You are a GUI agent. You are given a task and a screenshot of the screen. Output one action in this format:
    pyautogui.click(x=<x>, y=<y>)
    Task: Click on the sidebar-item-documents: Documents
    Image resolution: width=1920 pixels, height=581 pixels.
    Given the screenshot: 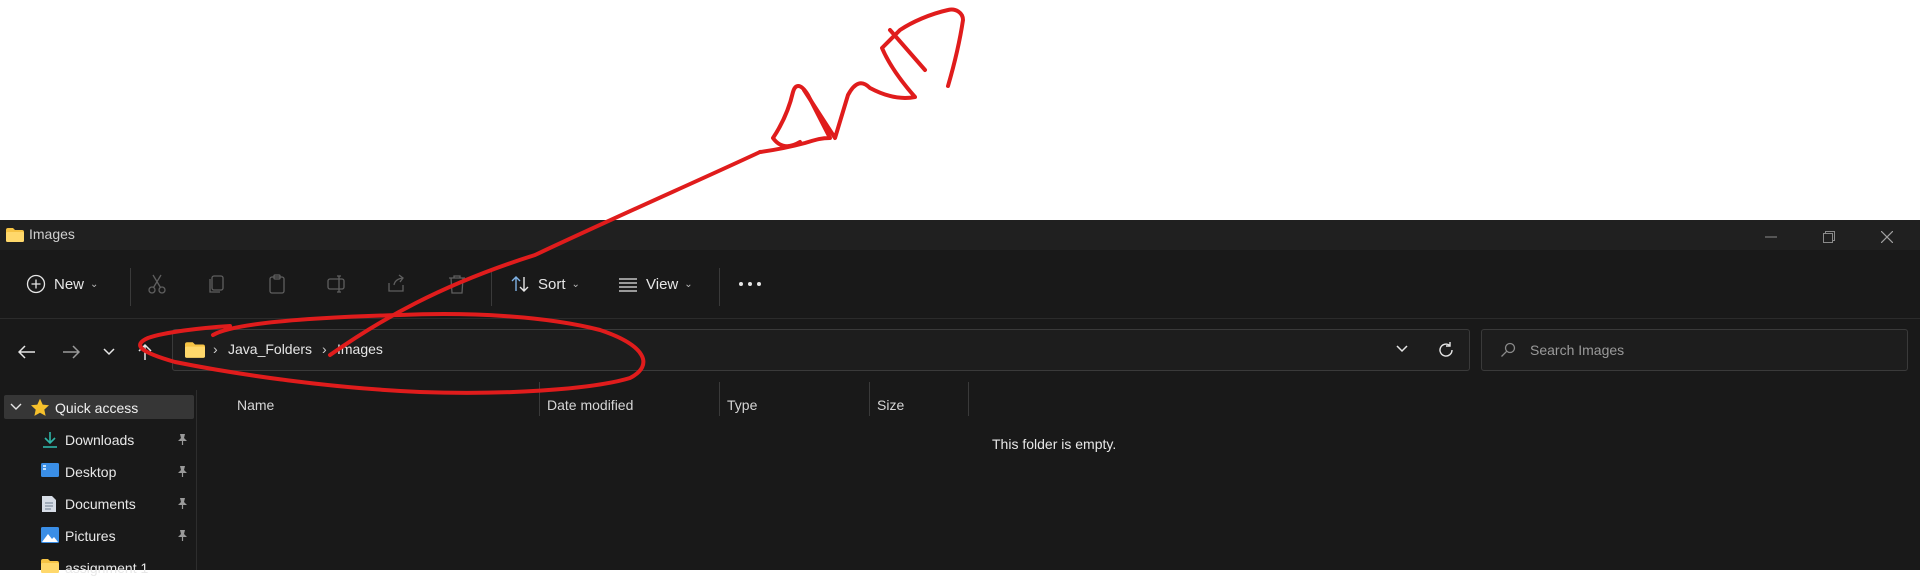 What is the action you would take?
    pyautogui.click(x=98, y=504)
    